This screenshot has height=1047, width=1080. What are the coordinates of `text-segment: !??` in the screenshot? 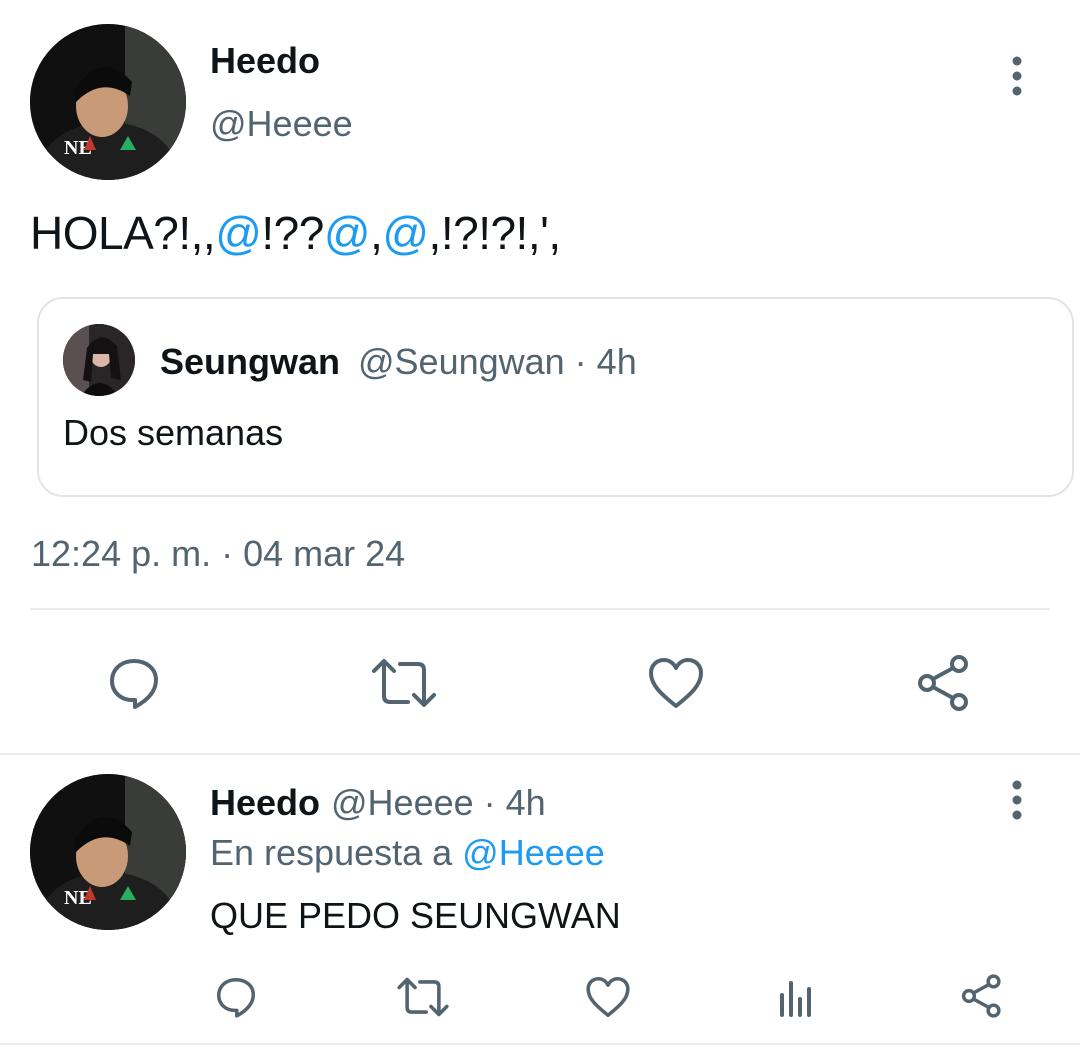 It's located at (292, 233).